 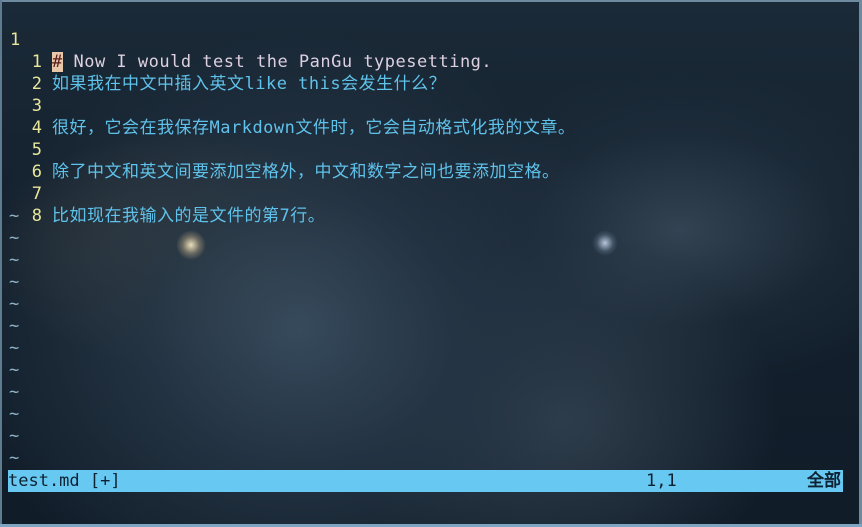 I want to click on status-cursor-position: 1,1, so click(x=661, y=481).